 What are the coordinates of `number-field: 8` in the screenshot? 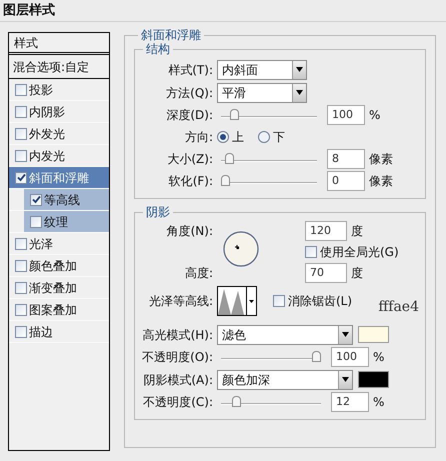 It's located at (346, 159).